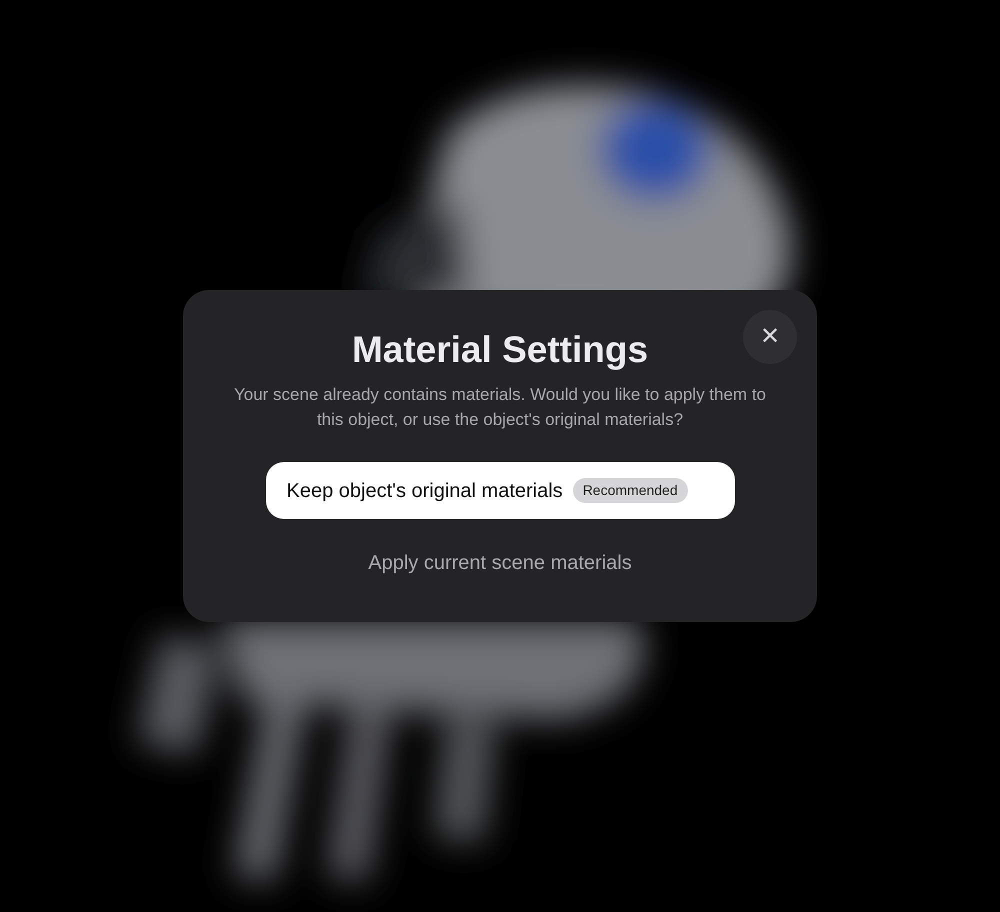 The width and height of the screenshot is (1000, 912). What do you see at coordinates (630, 490) in the screenshot?
I see `recommended-badge: Recommended` at bounding box center [630, 490].